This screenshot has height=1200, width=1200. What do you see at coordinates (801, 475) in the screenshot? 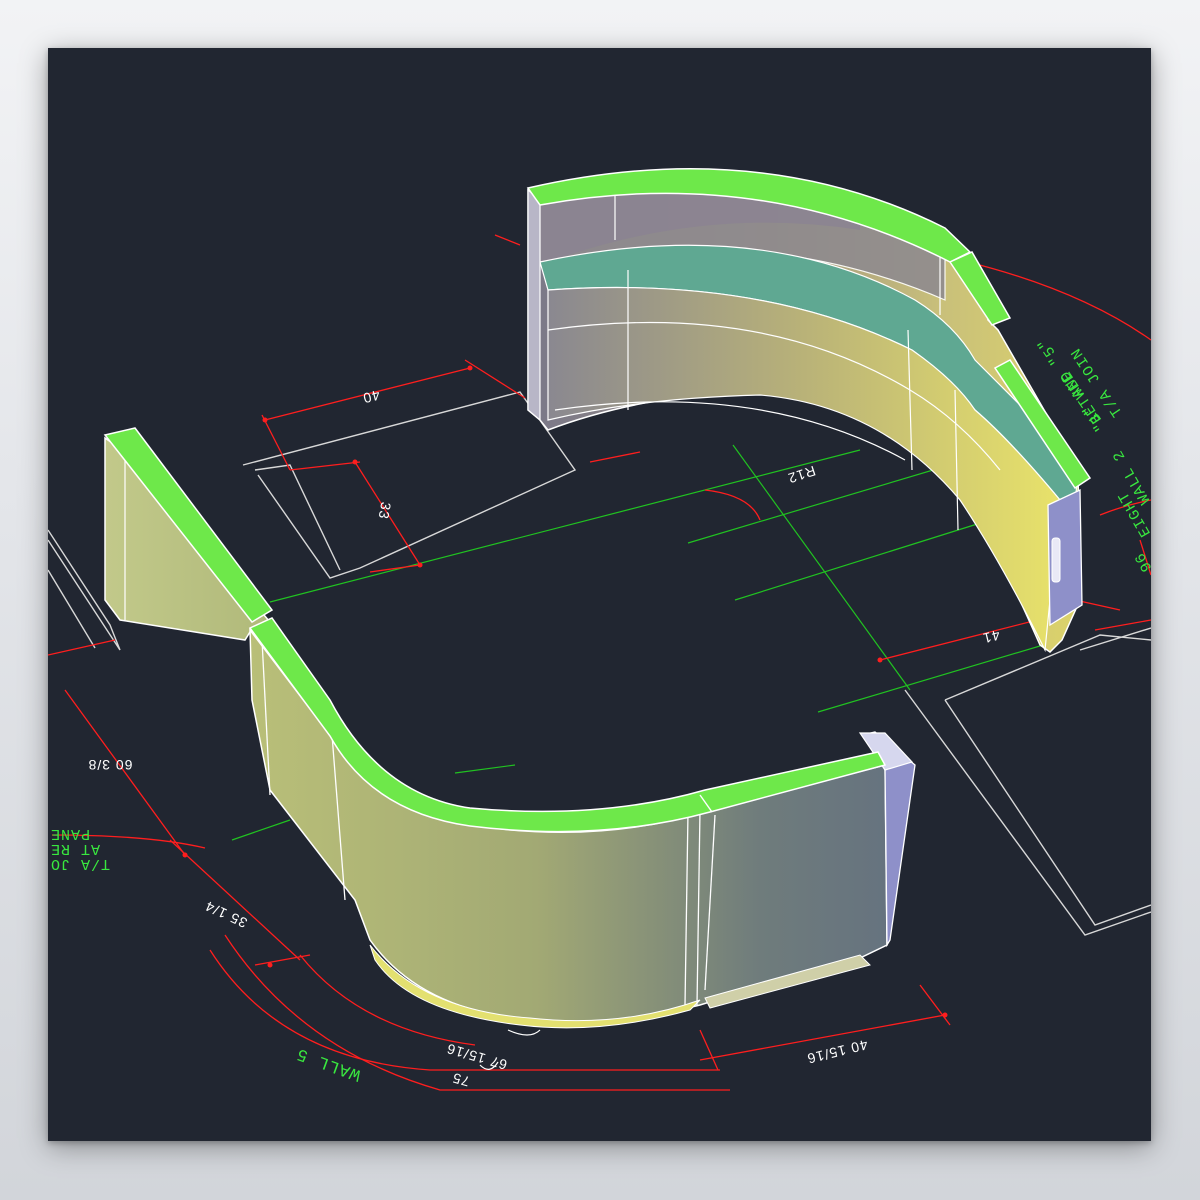
I see `dim-r12: R12` at bounding box center [801, 475].